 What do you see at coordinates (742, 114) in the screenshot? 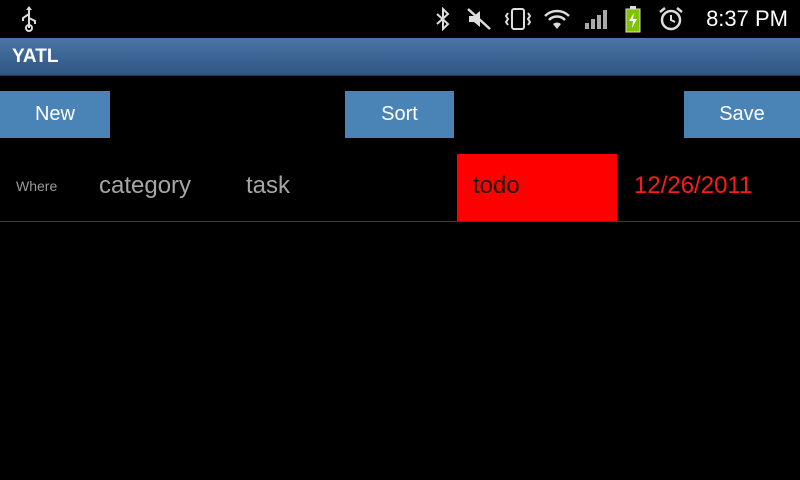
I see `save-button: Save` at bounding box center [742, 114].